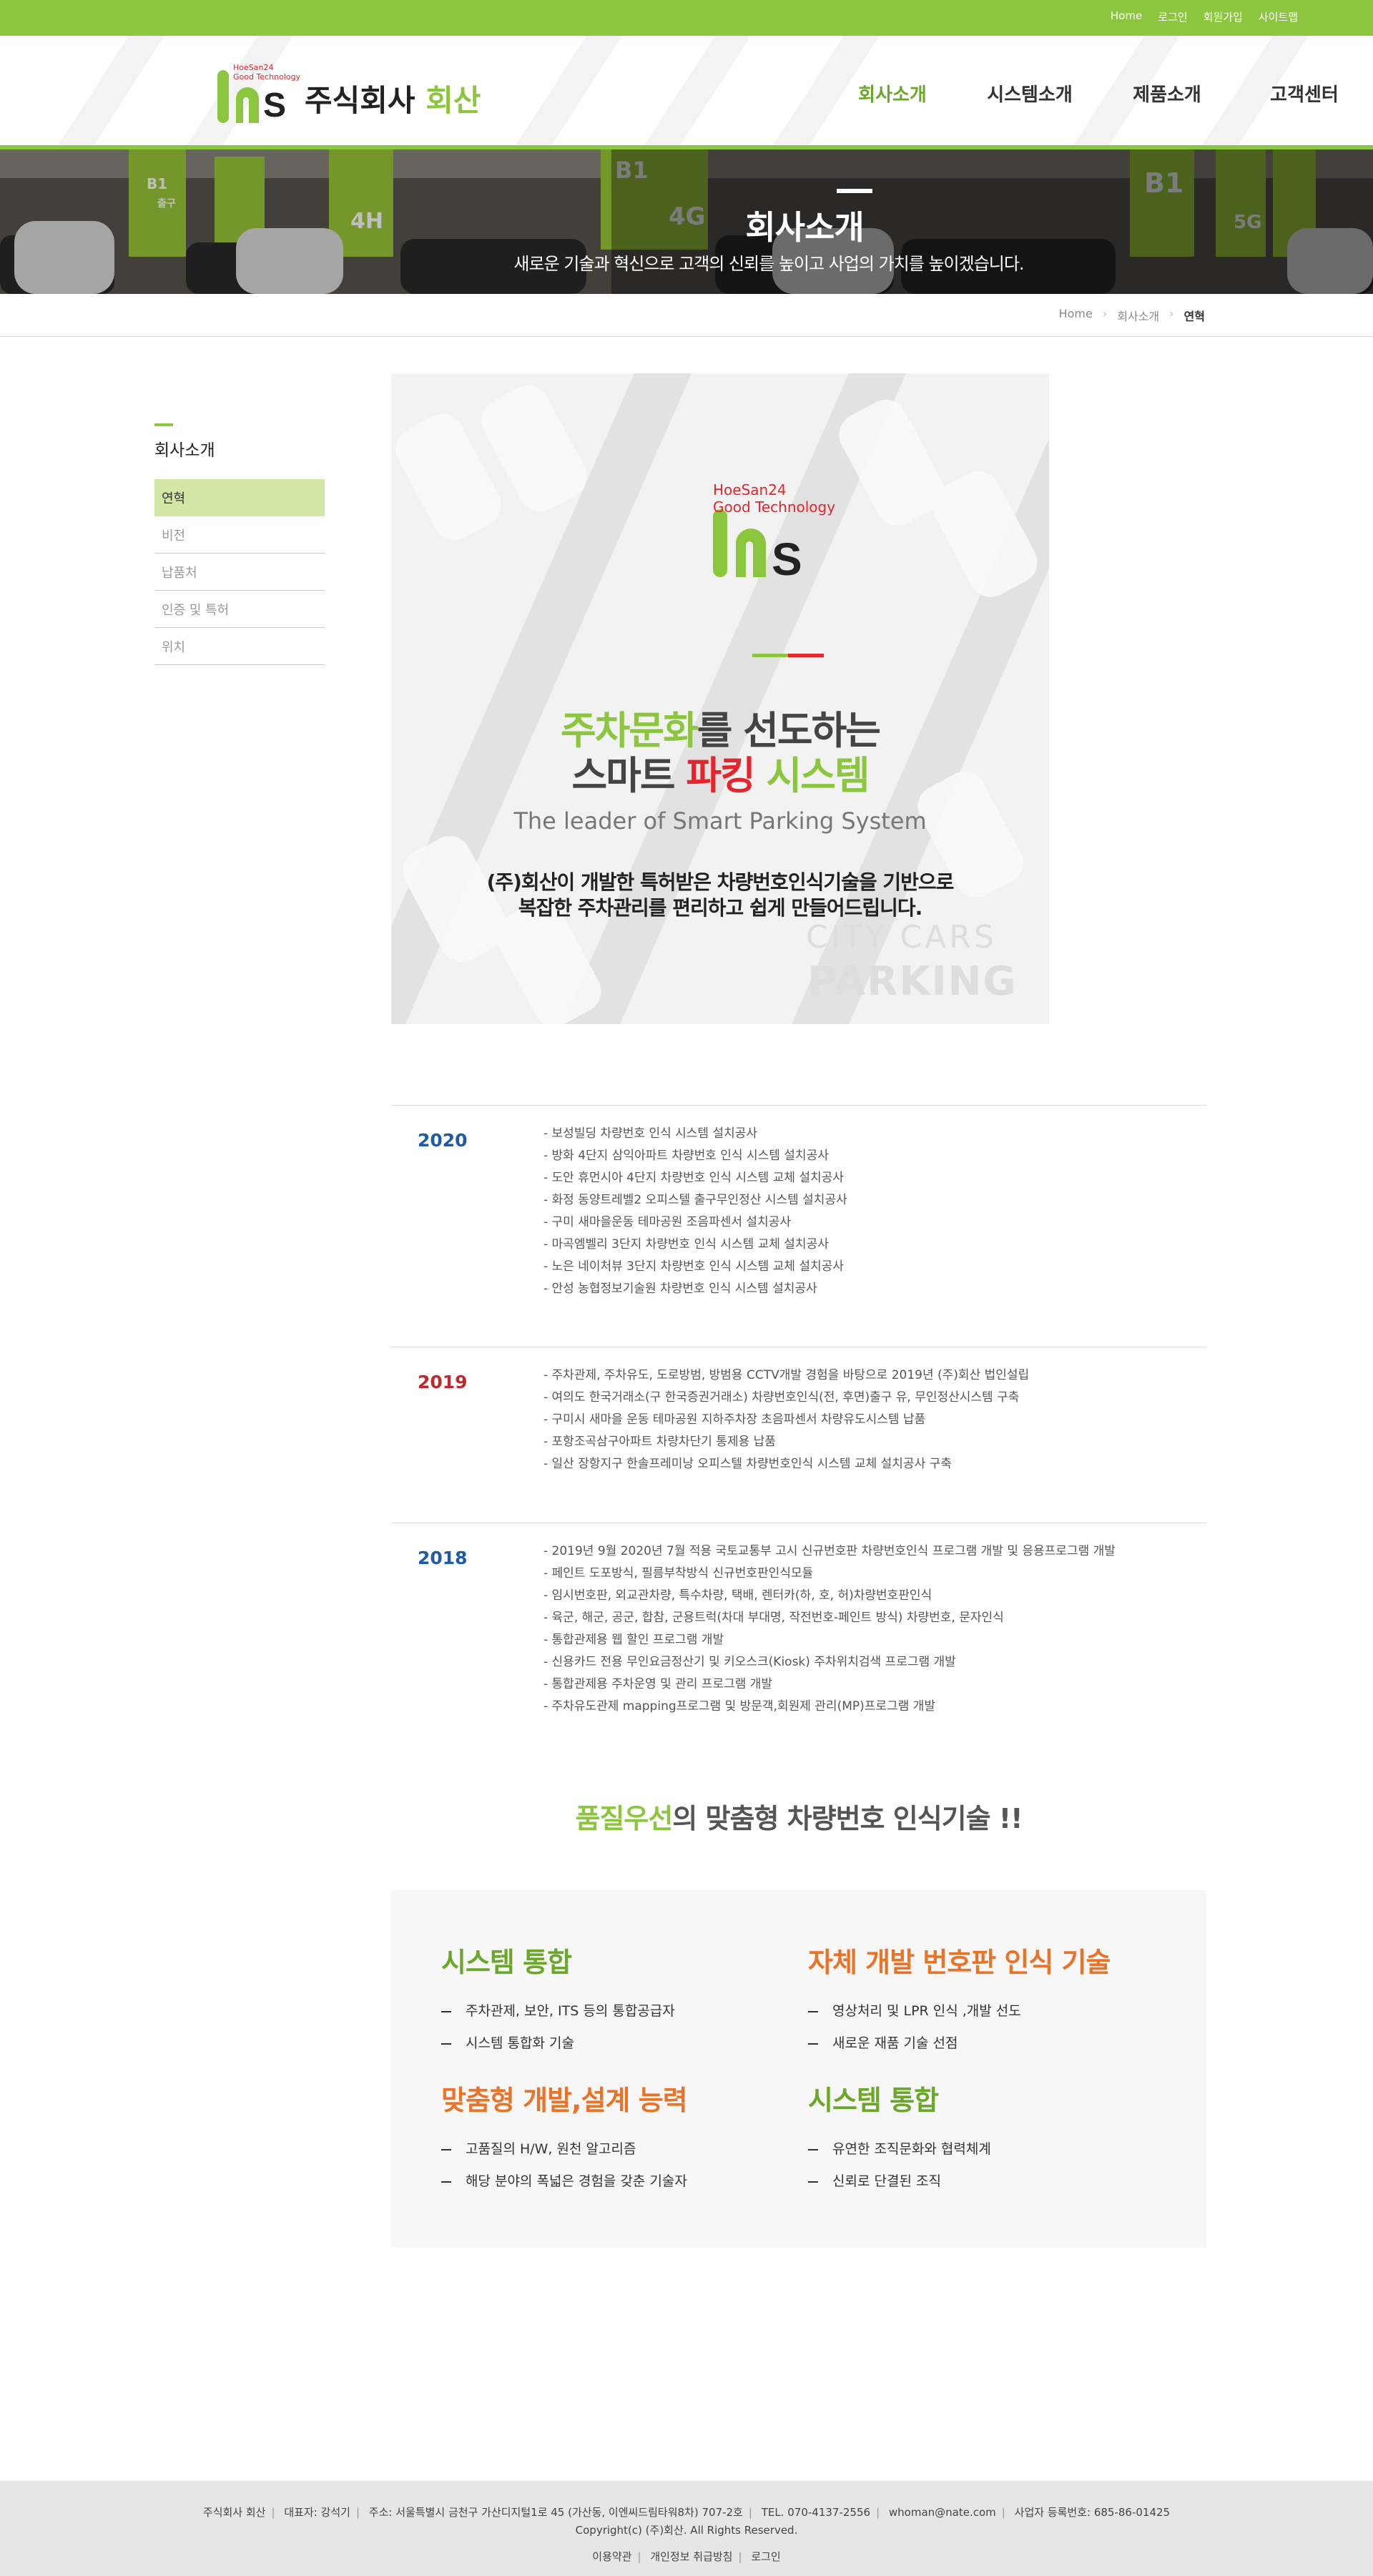 The height and width of the screenshot is (2576, 1373). I want to click on feature-item: 유연한 조직문화와 협력체계, so click(899, 2149).